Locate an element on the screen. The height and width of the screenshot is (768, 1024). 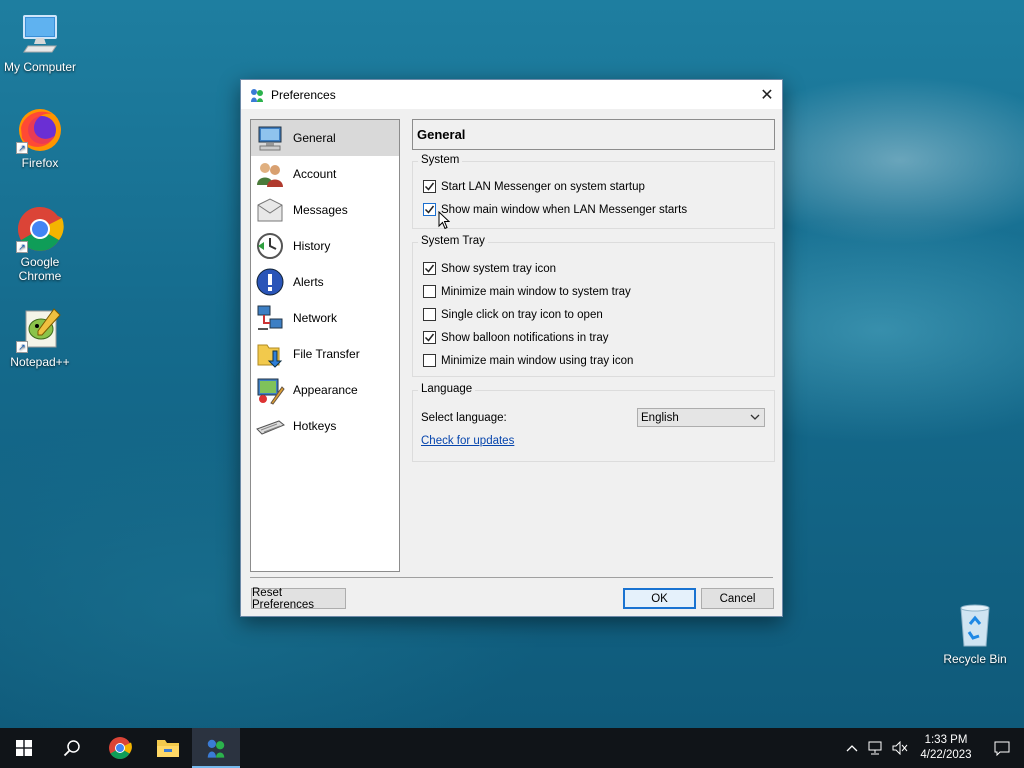
nav-item-network: Network is located at coordinates (325, 318).